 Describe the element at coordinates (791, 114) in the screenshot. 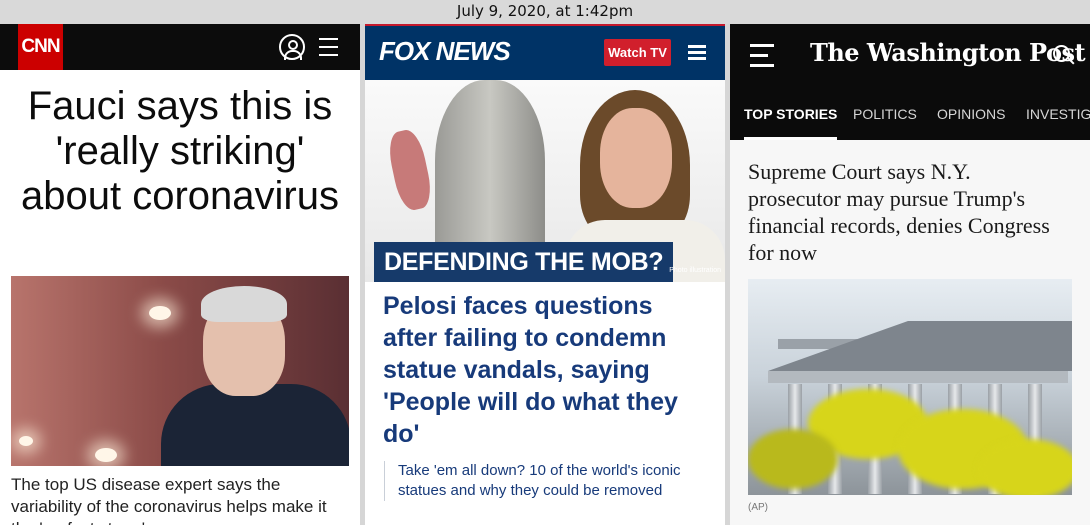

I see `tab-top-stories: TOP STORIES` at that location.